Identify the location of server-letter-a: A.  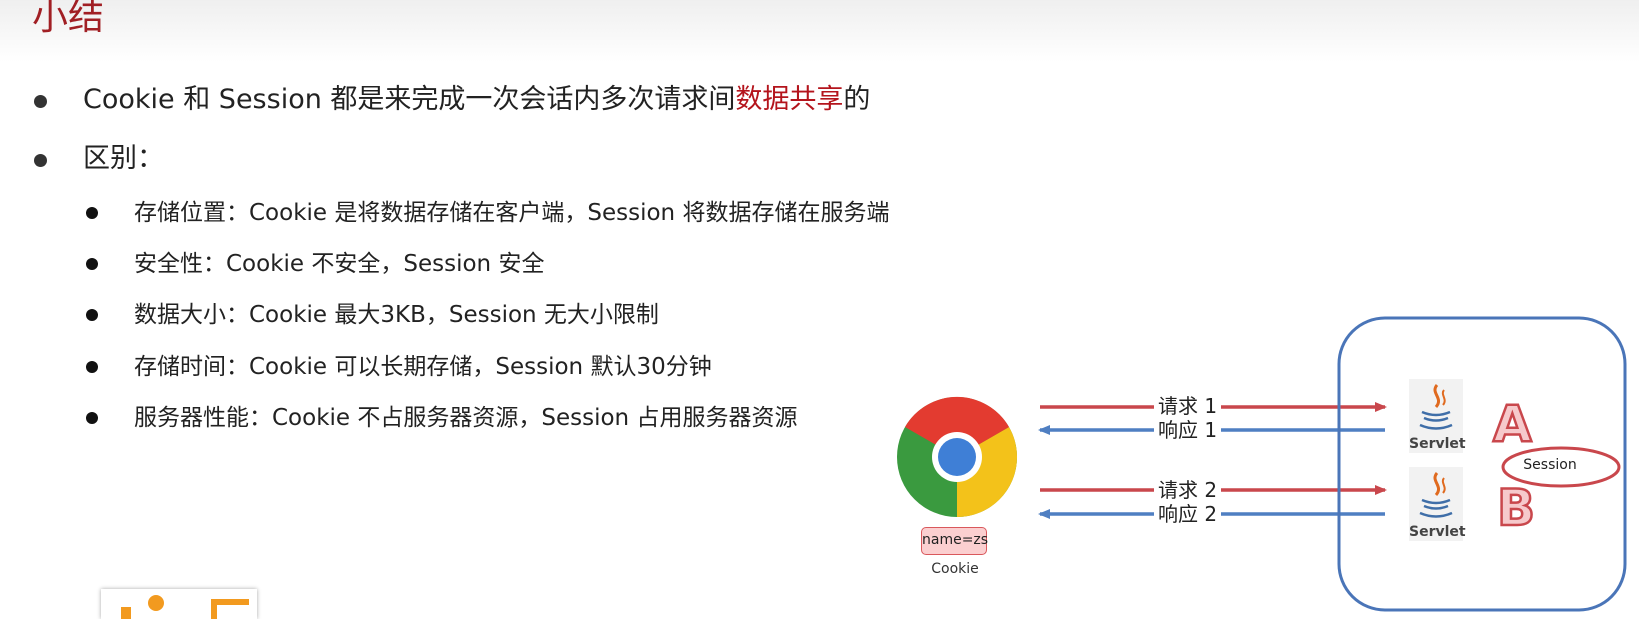
(1512, 424).